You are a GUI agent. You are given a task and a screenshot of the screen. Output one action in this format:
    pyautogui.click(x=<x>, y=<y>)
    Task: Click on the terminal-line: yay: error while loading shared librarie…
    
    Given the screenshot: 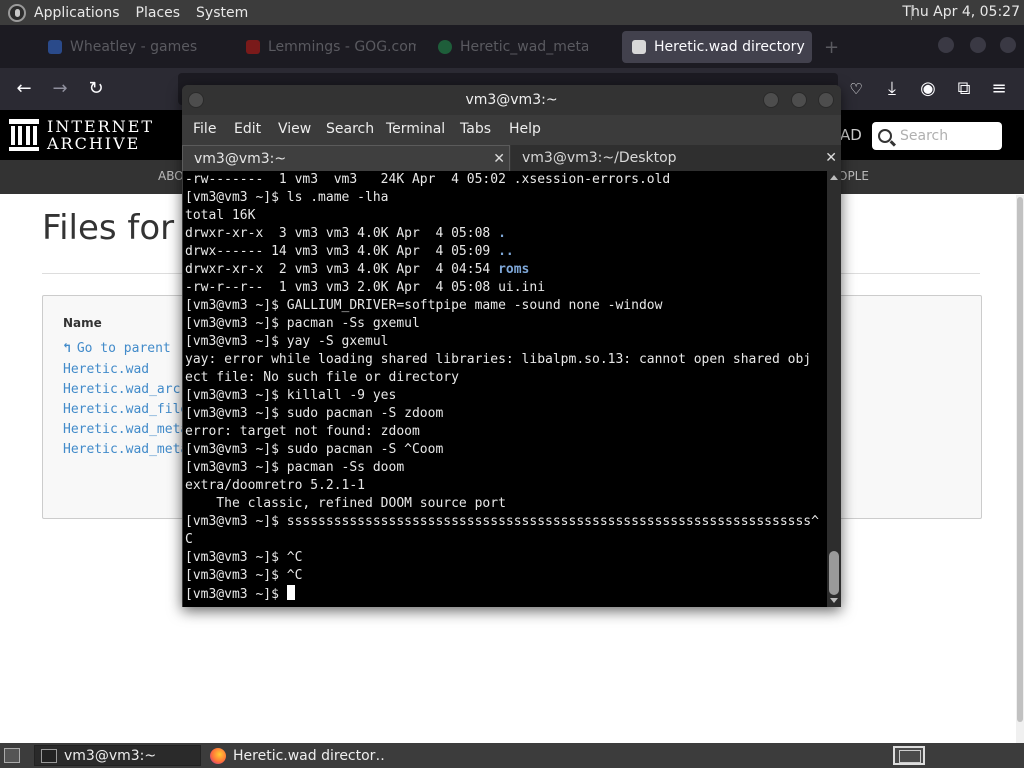 What is the action you would take?
    pyautogui.click(x=498, y=359)
    